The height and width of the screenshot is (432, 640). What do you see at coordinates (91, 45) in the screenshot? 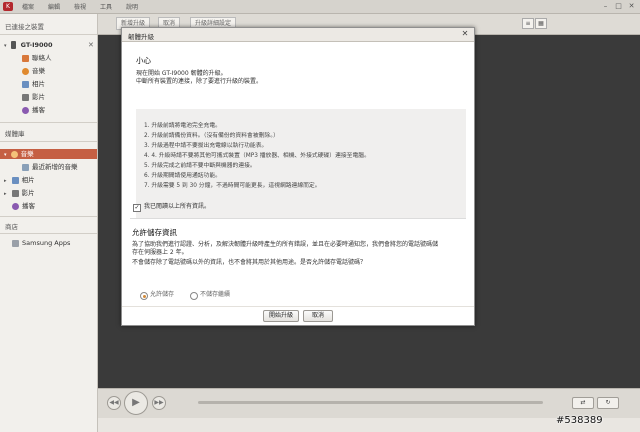
I see `eject-icon: ✕` at bounding box center [91, 45].